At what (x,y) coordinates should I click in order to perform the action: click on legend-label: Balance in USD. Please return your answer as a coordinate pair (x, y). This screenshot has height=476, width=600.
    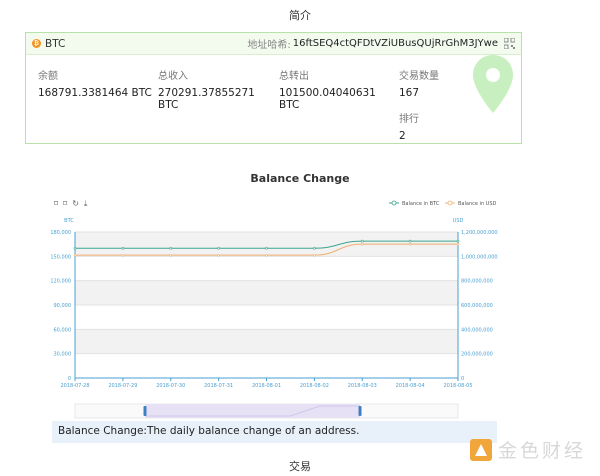
    Looking at the image, I should click on (477, 204).